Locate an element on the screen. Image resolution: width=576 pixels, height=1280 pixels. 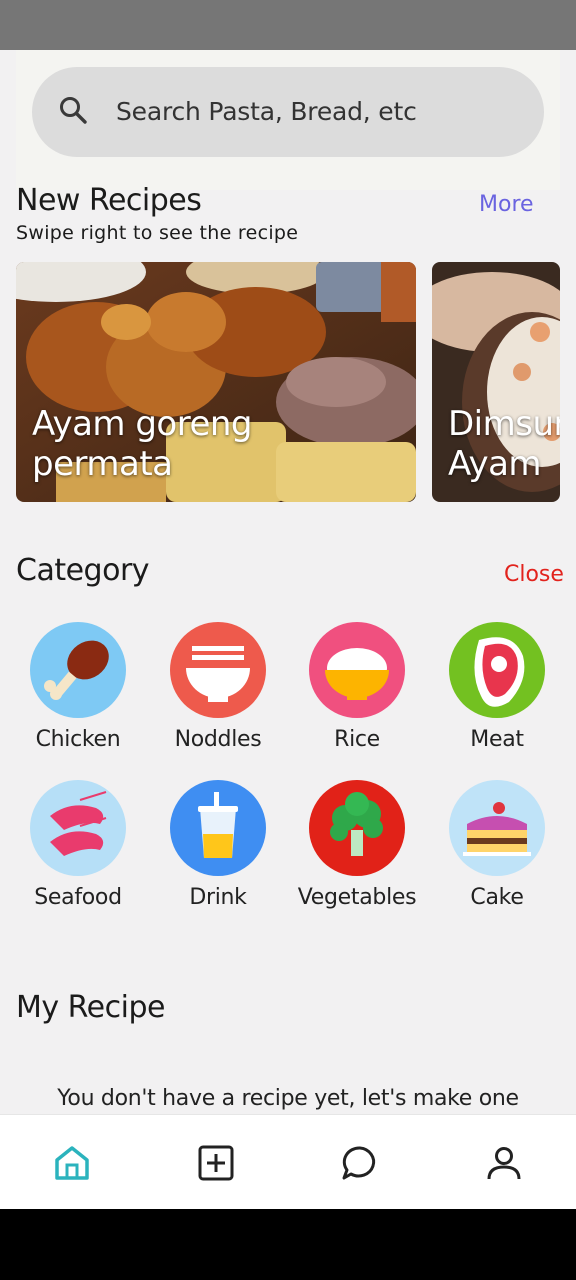
noodle-bowl-icon is located at coordinates (218, 670).